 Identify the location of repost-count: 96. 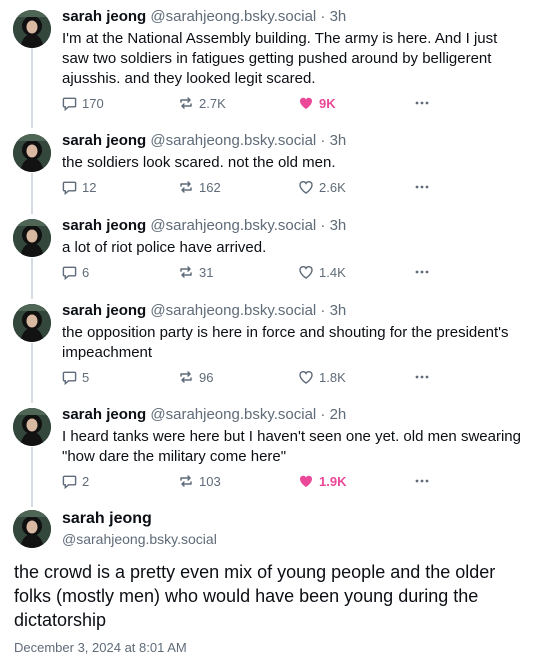
(206, 377).